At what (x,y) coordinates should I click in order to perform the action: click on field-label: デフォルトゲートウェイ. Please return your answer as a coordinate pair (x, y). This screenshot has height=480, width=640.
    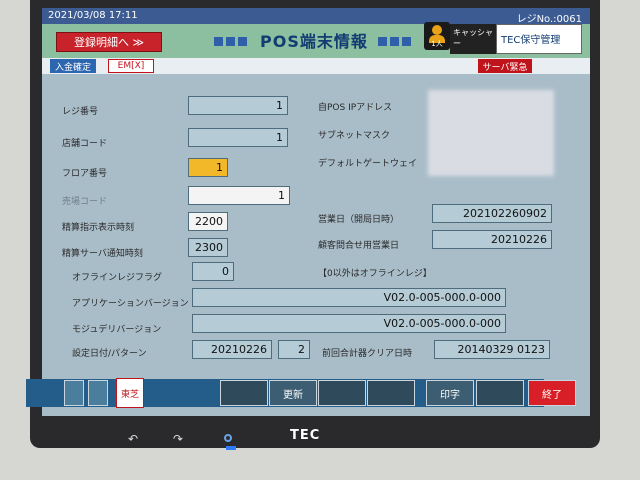
    Looking at the image, I should click on (368, 164).